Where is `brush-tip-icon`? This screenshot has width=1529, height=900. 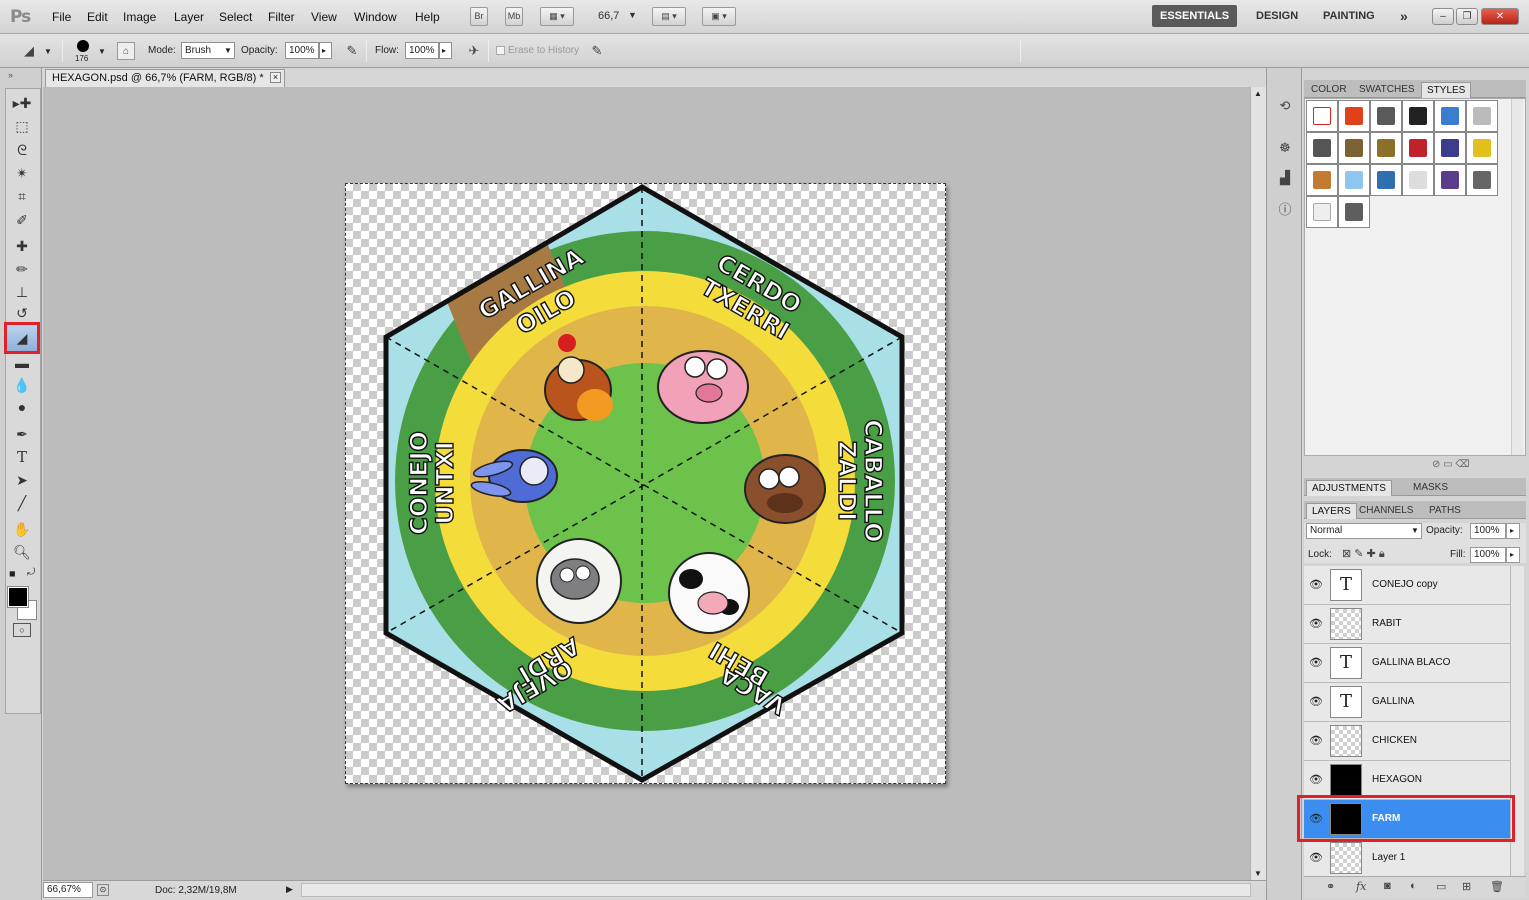
brush-tip-icon is located at coordinates (83, 46).